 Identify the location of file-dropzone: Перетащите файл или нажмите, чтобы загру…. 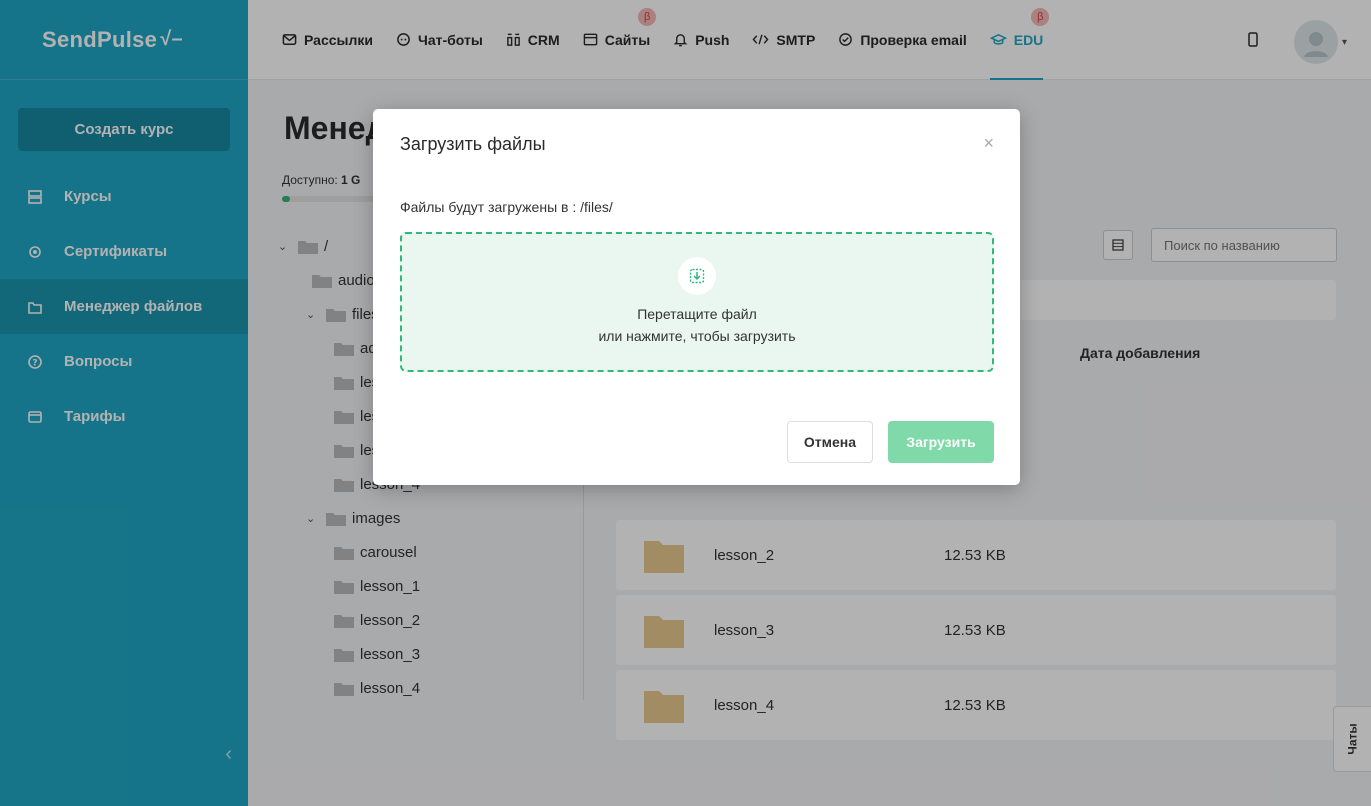
(697, 302).